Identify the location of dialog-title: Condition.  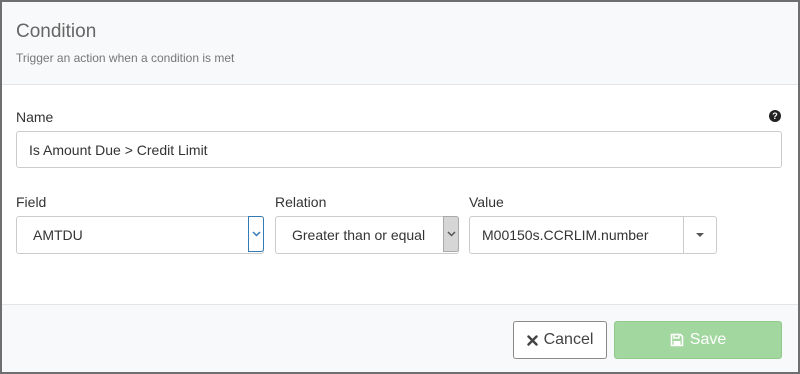
(56, 31).